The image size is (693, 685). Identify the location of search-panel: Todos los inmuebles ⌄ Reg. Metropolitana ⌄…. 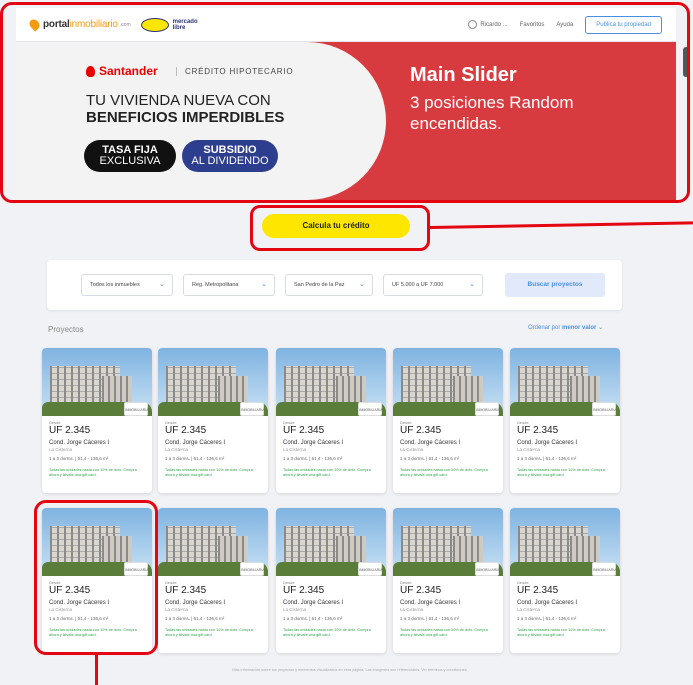
(334, 285).